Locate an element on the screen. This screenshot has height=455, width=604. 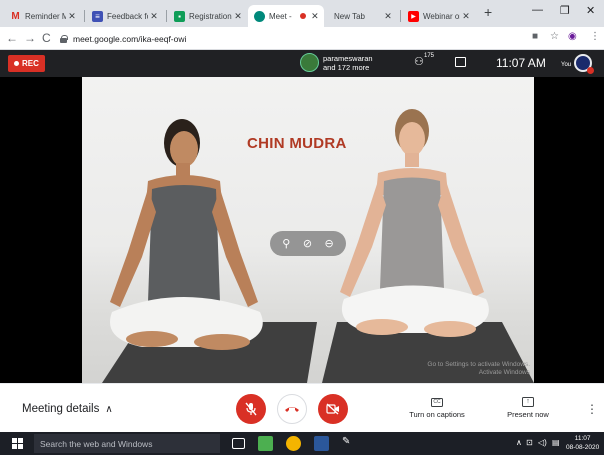
volume-icon: ◁) is located at coordinates (542, 442).